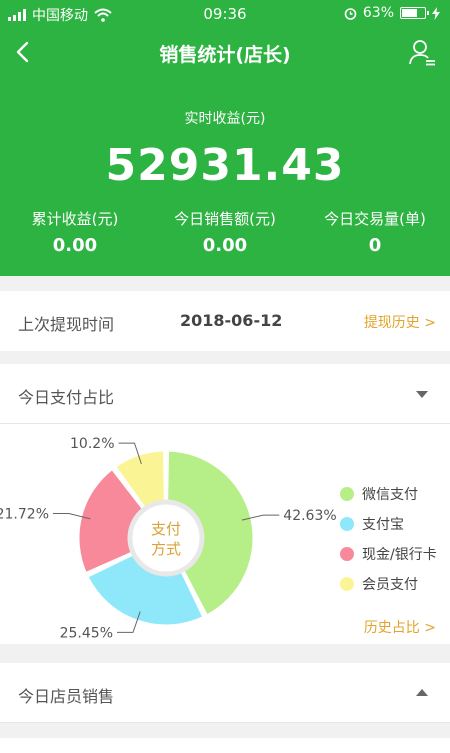 Image resolution: width=450 pixels, height=753 pixels. I want to click on payment-panel-title: 今日支付占比, so click(66, 397).